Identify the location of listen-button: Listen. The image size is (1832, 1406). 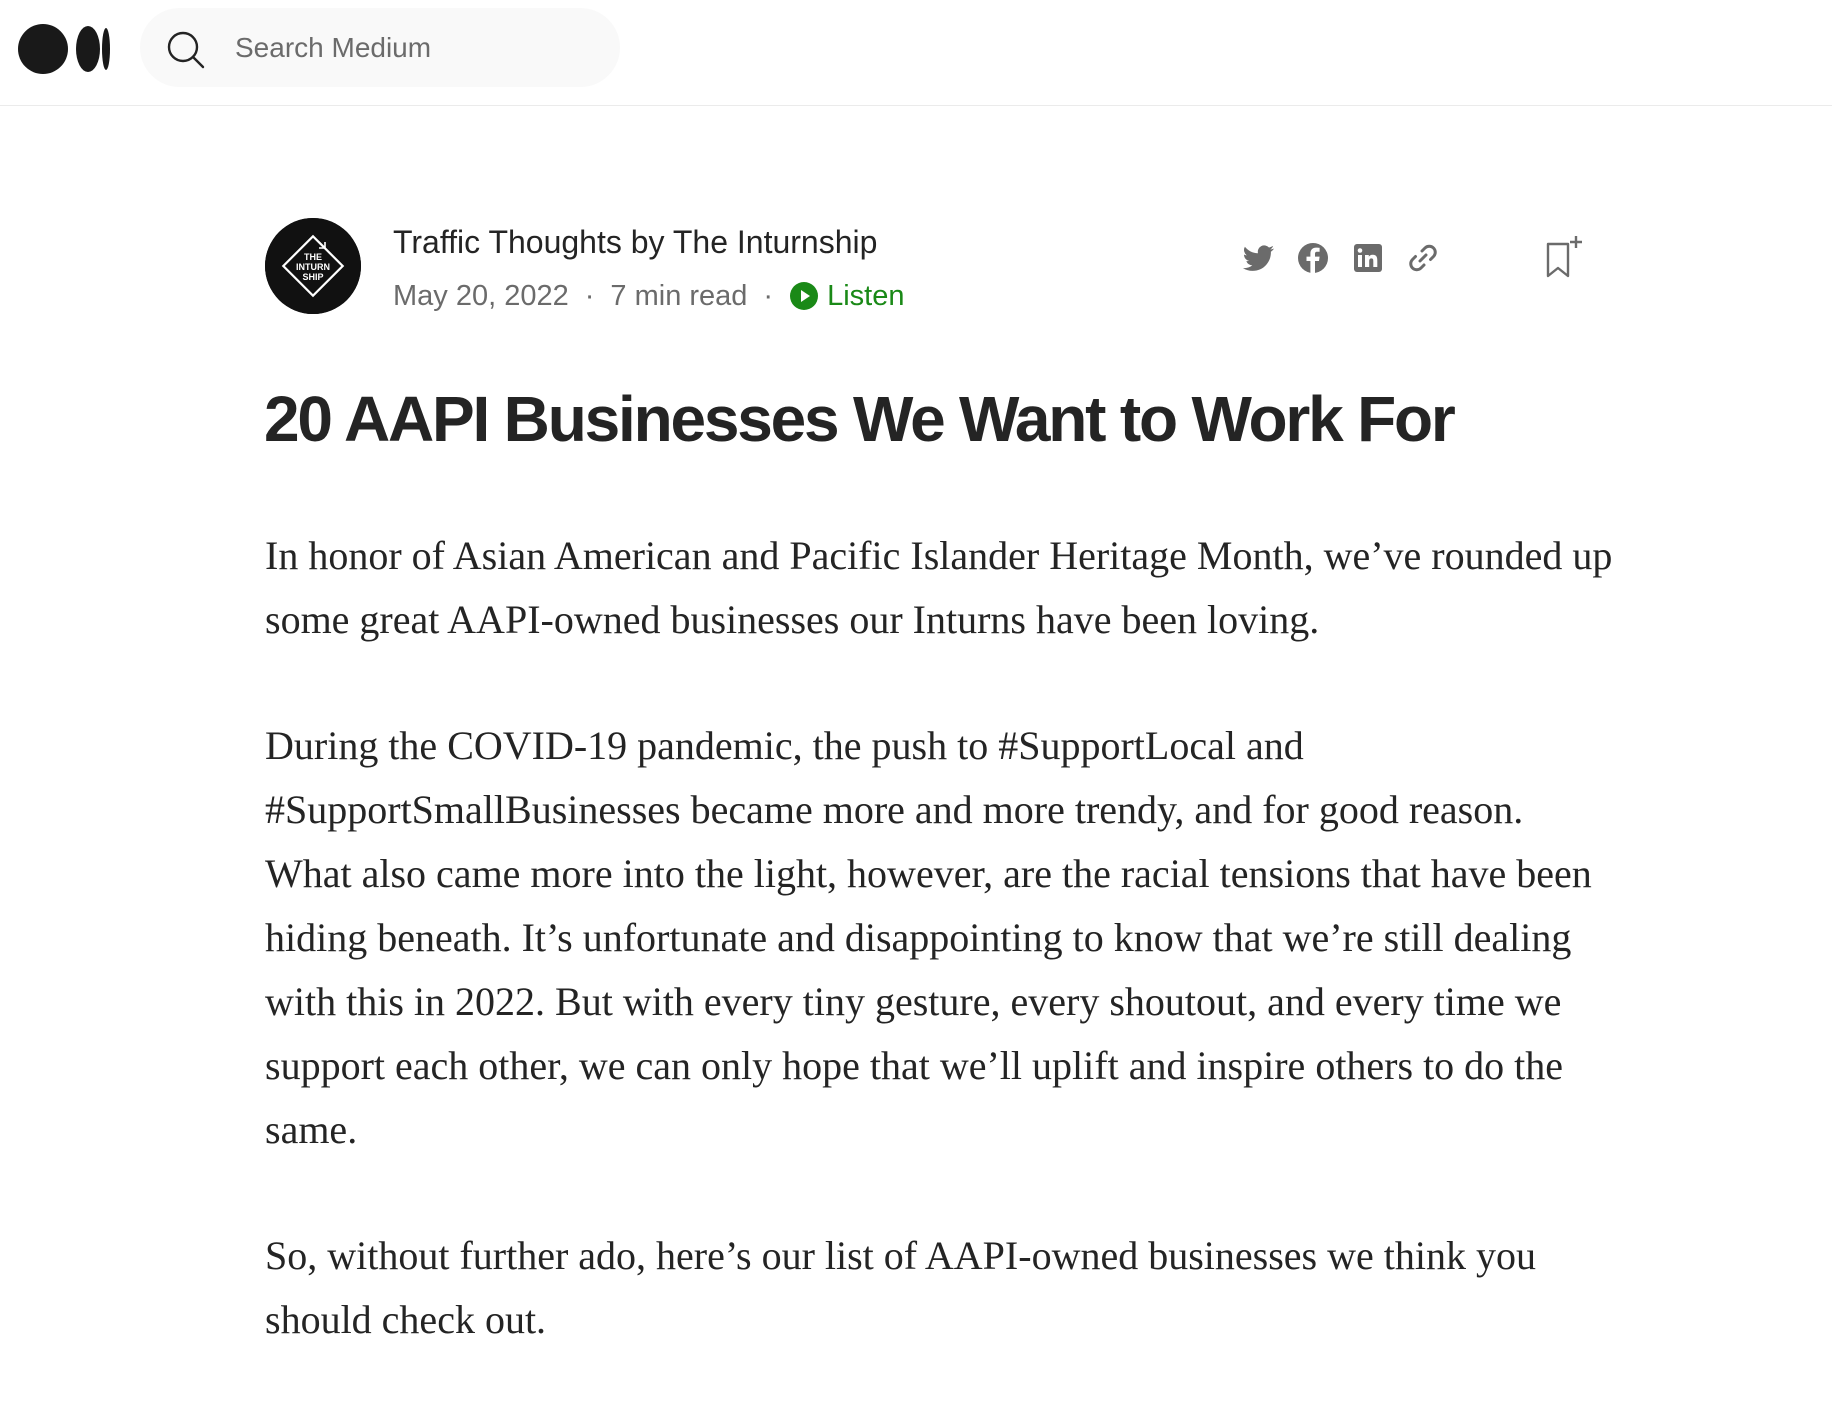
(846, 296).